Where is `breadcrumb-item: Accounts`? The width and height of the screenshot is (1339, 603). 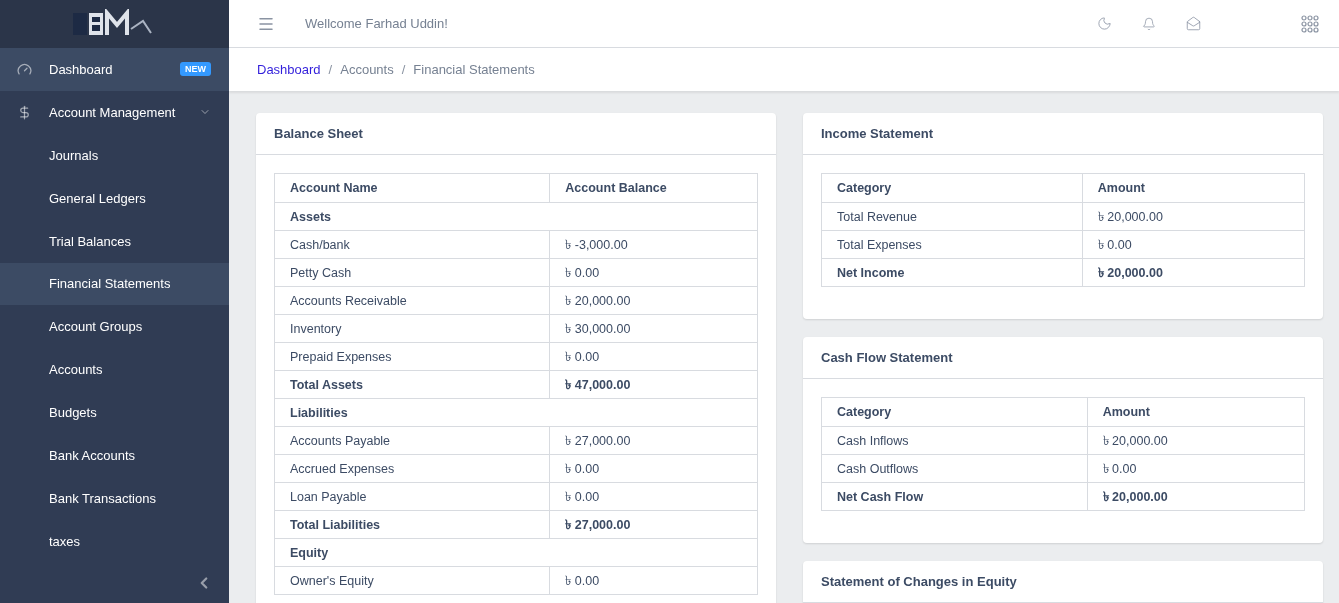
breadcrumb-item: Accounts is located at coordinates (367, 69).